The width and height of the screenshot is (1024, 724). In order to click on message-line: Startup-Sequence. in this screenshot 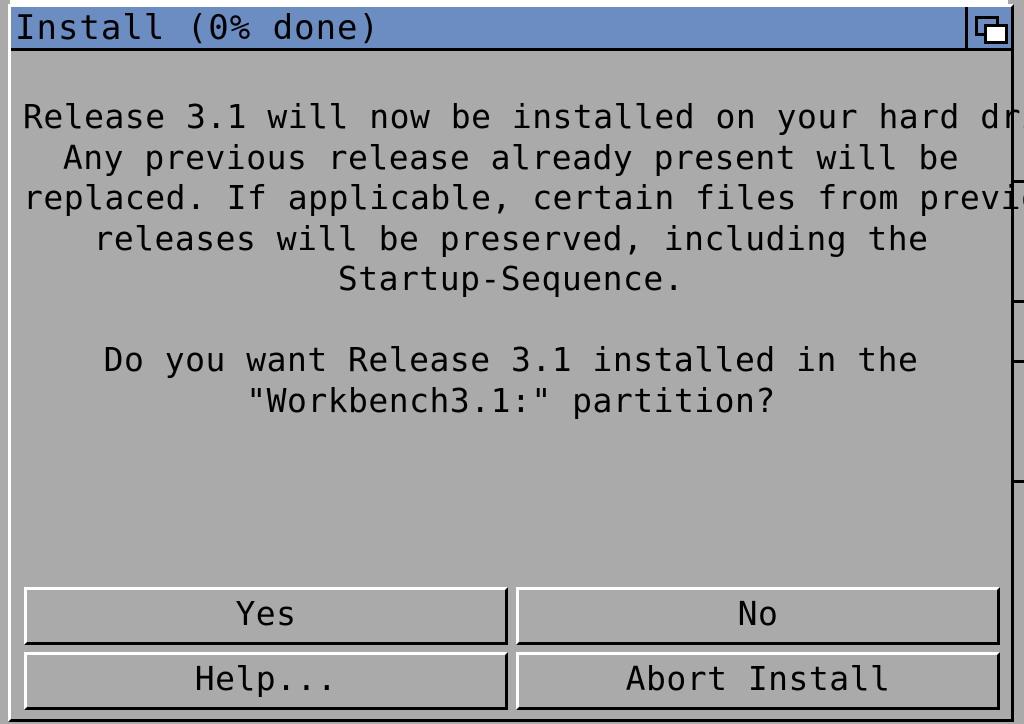, I will do `click(511, 278)`.